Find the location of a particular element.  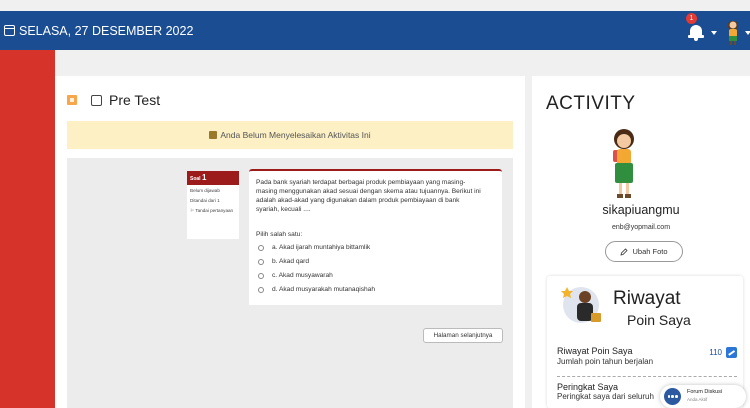

forum-title: Forum Diskusi is located at coordinates (705, 392).